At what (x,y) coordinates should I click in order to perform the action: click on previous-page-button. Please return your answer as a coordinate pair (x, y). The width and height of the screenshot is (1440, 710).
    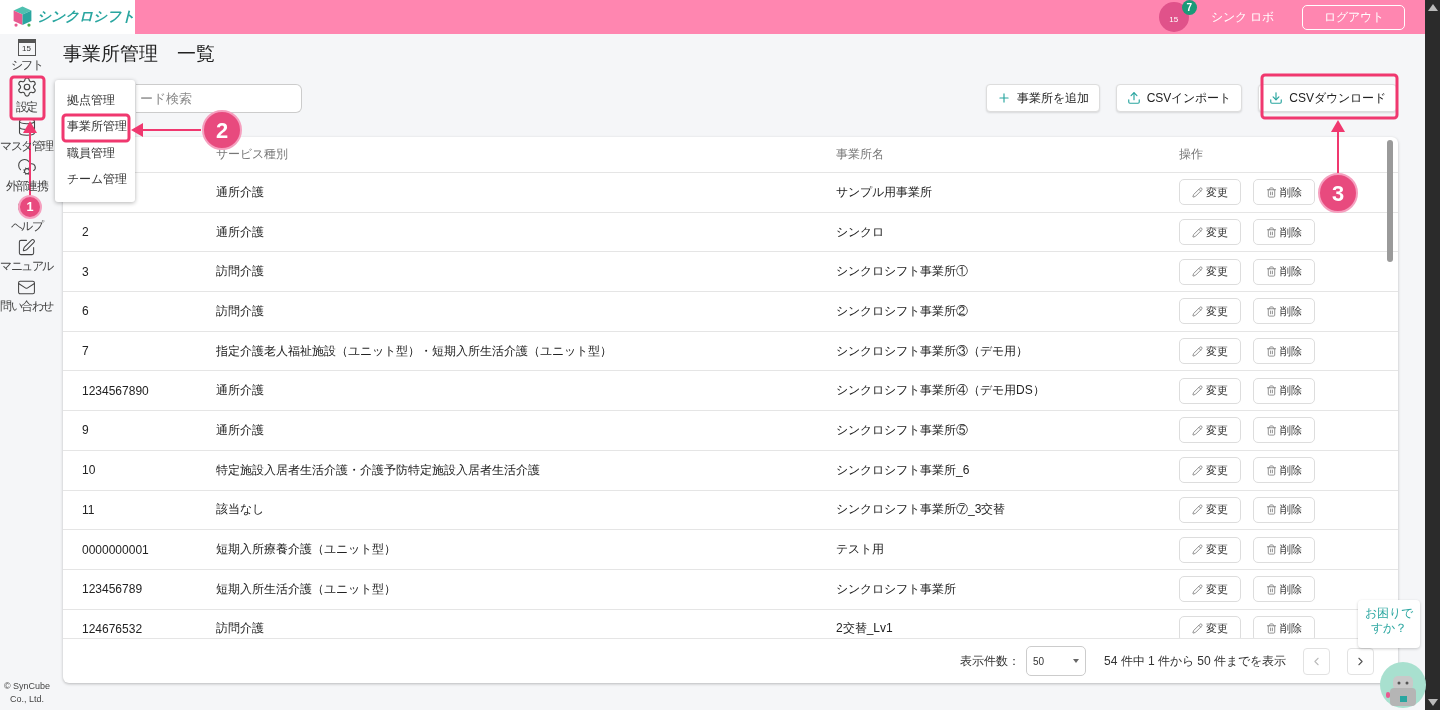
    Looking at the image, I should click on (1316, 661).